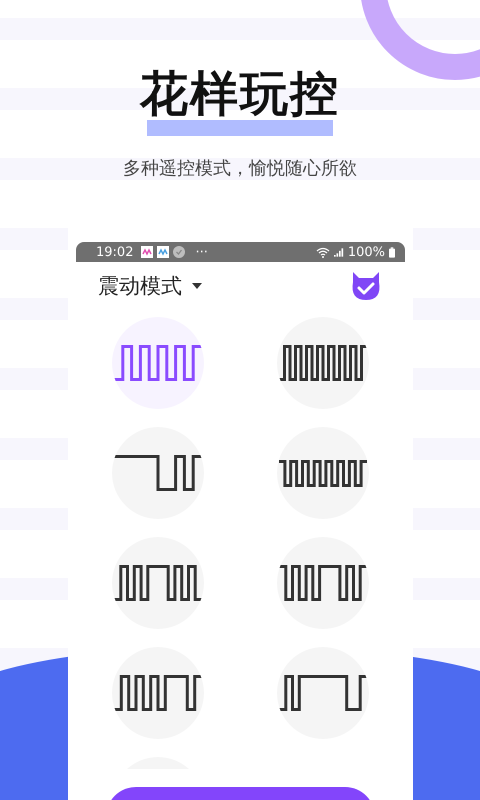  I want to click on battery-level: 100%, so click(366, 252).